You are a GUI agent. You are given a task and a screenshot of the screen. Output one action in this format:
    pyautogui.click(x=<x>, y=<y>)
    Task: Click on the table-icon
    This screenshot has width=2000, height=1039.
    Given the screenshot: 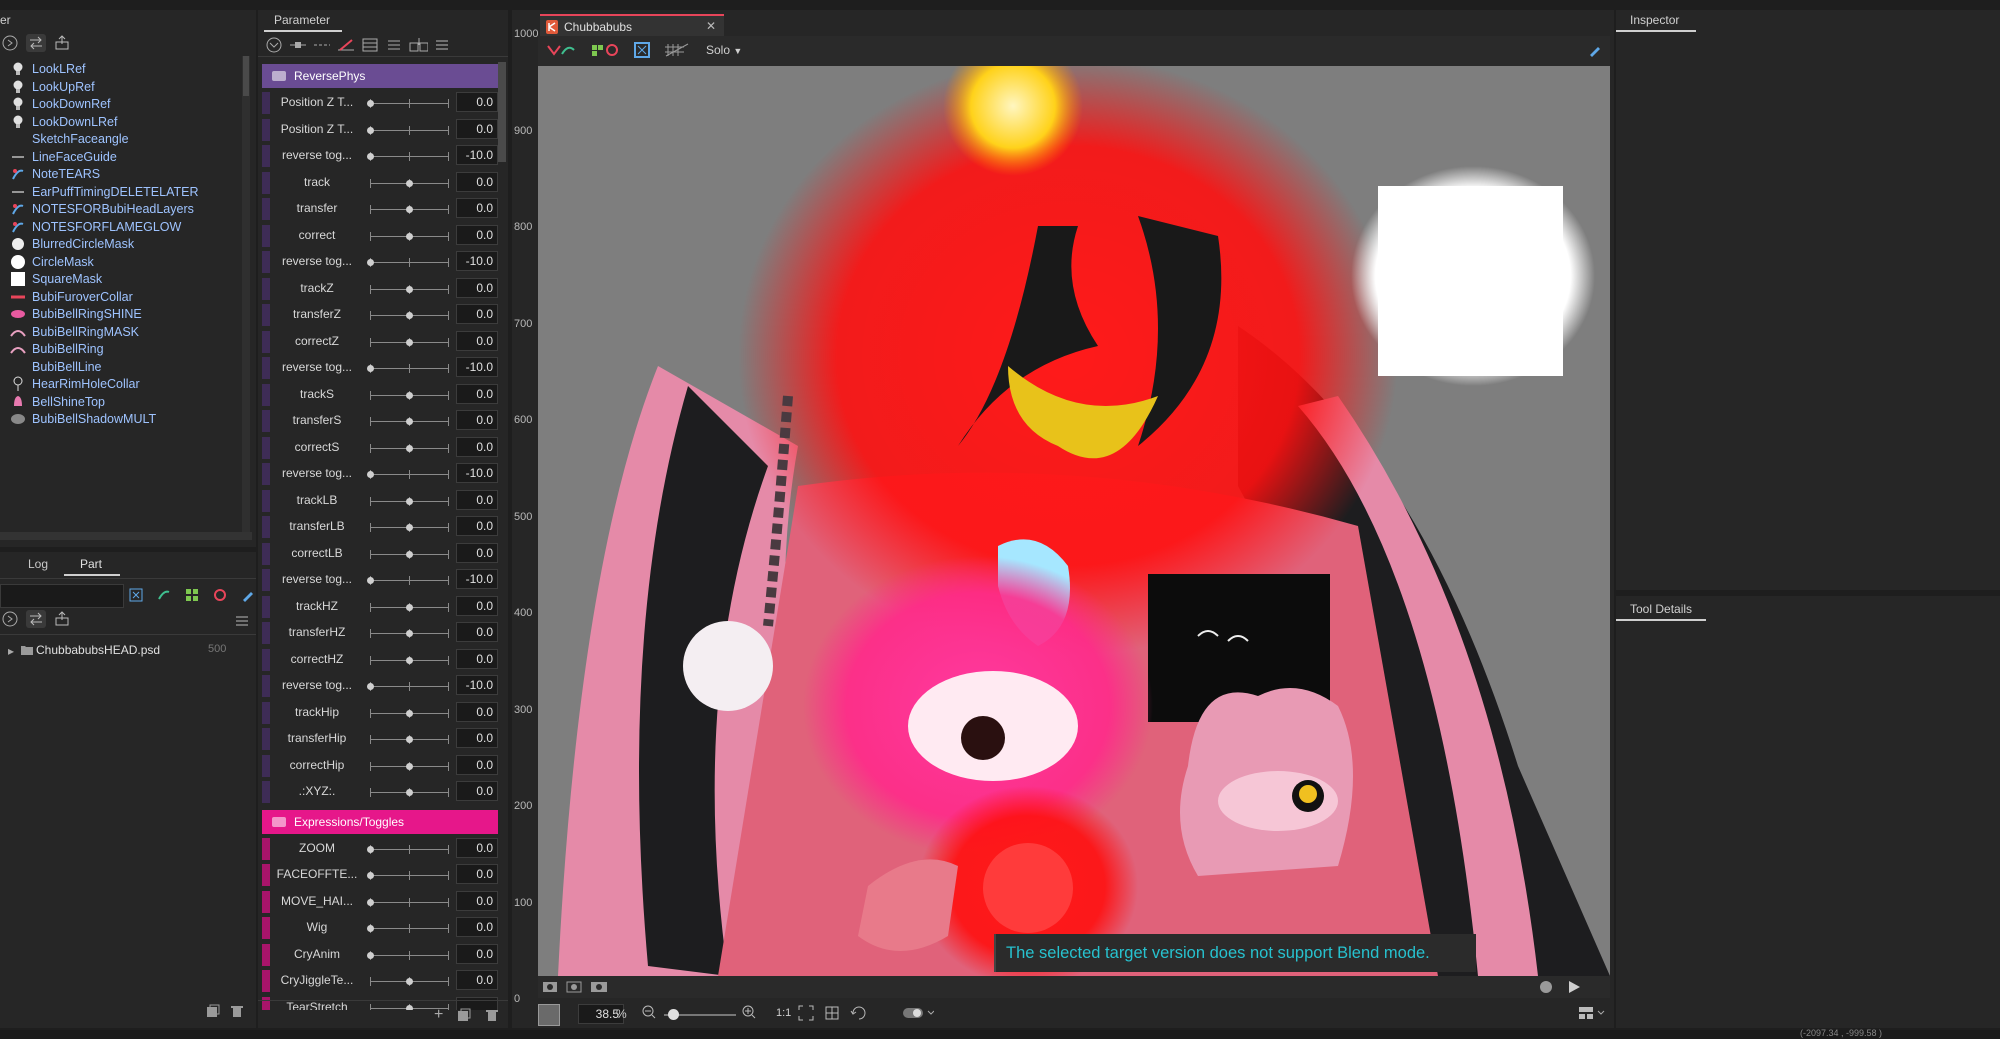 What is the action you would take?
    pyautogui.click(x=370, y=45)
    